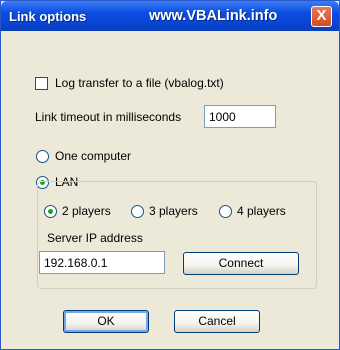  What do you see at coordinates (106, 321) in the screenshot?
I see `ok-button: OK` at bounding box center [106, 321].